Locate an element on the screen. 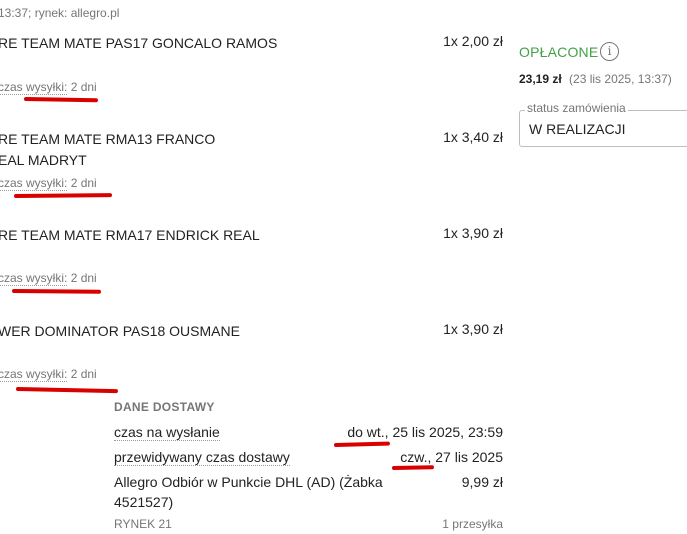 Image resolution: width=687 pixels, height=534 pixels. info-icon: i is located at coordinates (609, 51).